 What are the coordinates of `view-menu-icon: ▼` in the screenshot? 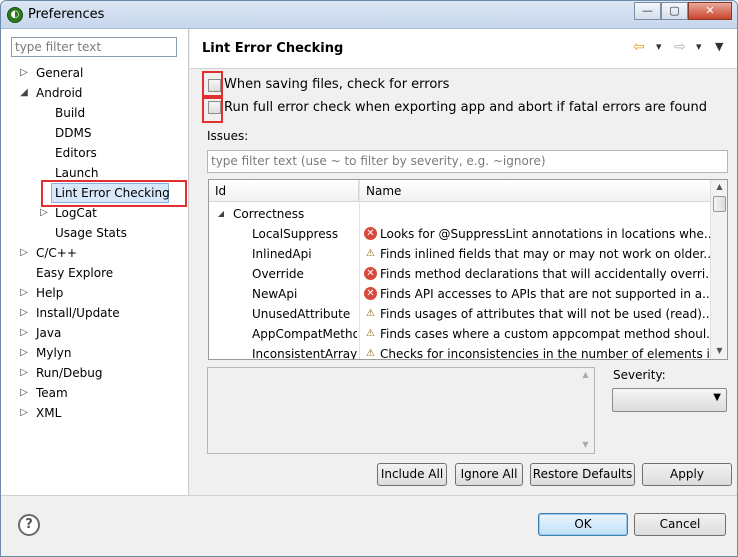 It's located at (719, 47).